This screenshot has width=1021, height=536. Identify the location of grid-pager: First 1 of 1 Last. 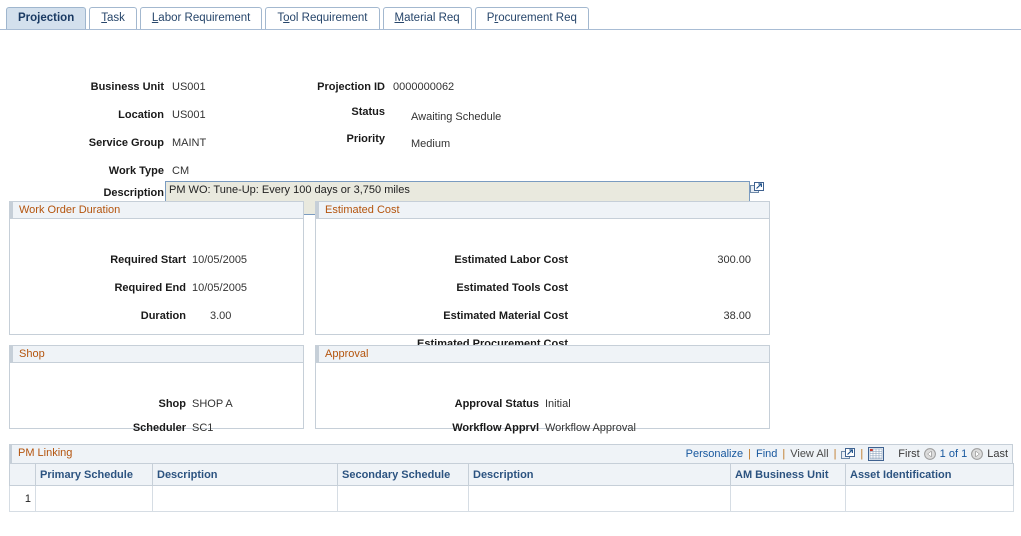
(953, 454).